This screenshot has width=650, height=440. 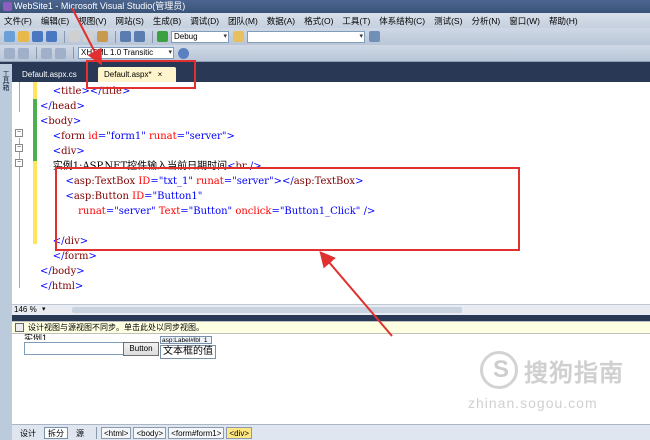 I want to click on watermark: S 搜狗指南 zhinan.sogou.com, so click(x=543, y=382).